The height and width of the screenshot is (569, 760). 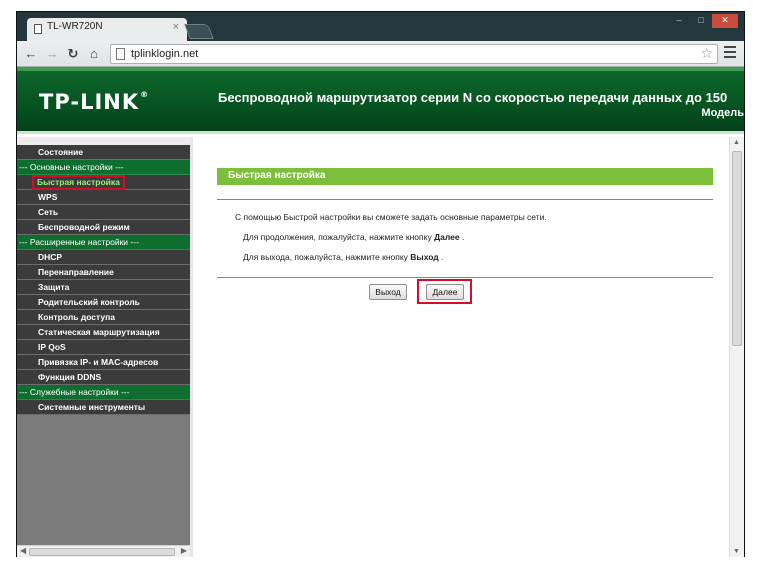 I want to click on sidebar-item-label: Защита, so click(x=54, y=287).